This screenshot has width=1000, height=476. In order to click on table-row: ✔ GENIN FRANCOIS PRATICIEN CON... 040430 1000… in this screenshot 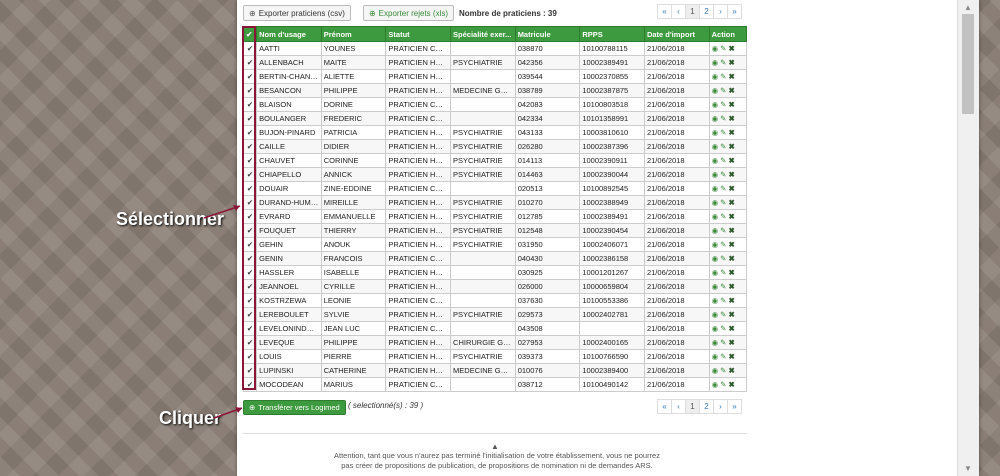, I will do `click(495, 258)`.